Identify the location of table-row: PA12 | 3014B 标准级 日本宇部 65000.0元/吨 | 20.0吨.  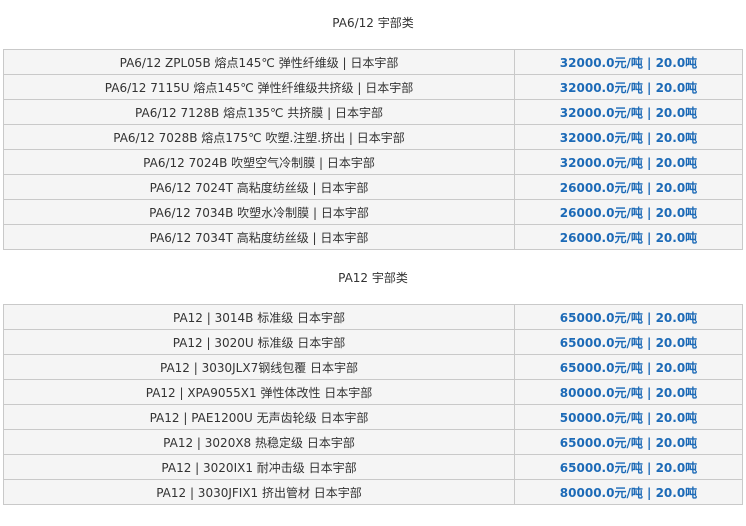
(373, 317).